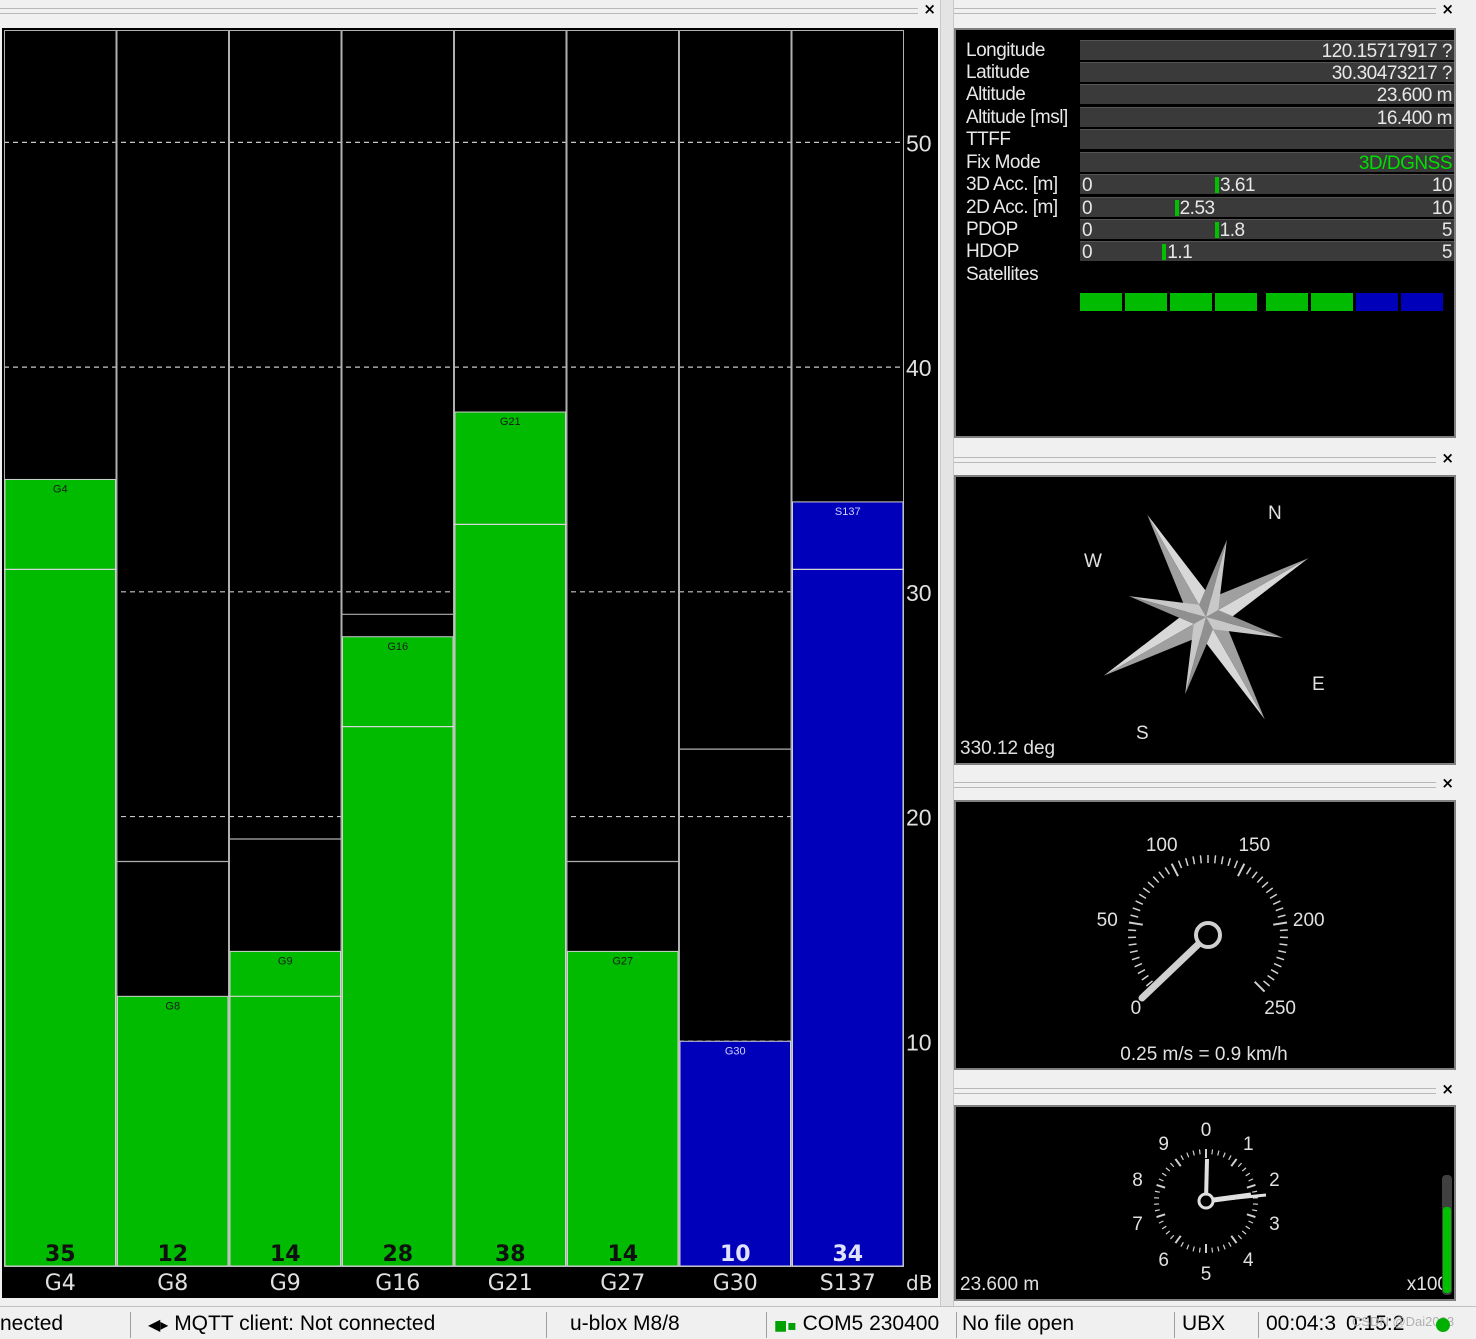 This screenshot has height=1339, width=1476. What do you see at coordinates (60, 1283) in the screenshot?
I see `x-category-label: G4` at bounding box center [60, 1283].